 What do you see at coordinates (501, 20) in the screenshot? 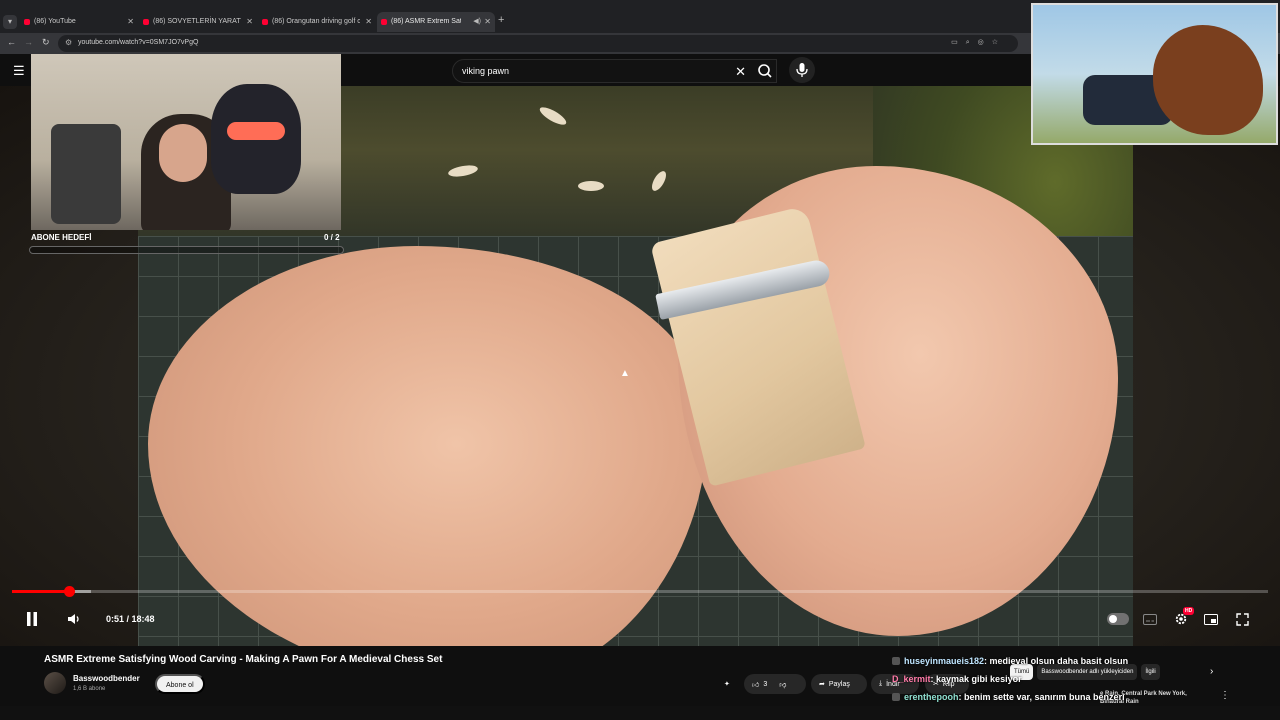
I see `new-tab-icon: +` at bounding box center [501, 20].